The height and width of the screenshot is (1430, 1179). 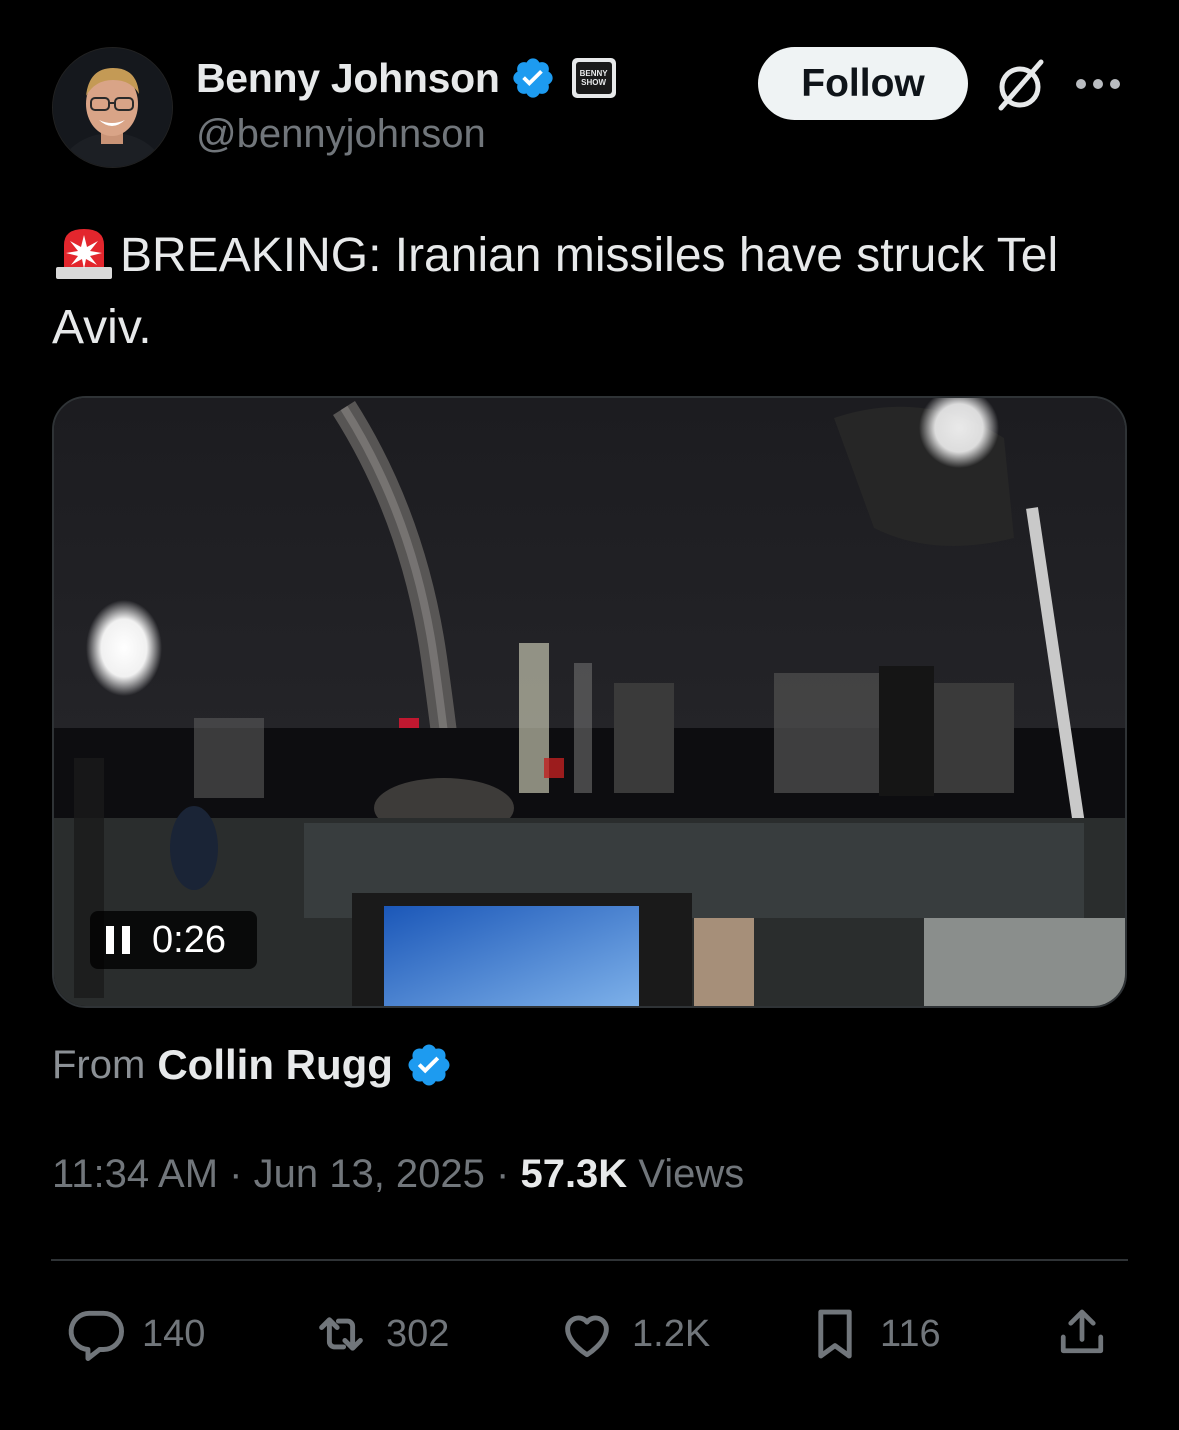 What do you see at coordinates (99, 1064) in the screenshot?
I see `from-label: From` at bounding box center [99, 1064].